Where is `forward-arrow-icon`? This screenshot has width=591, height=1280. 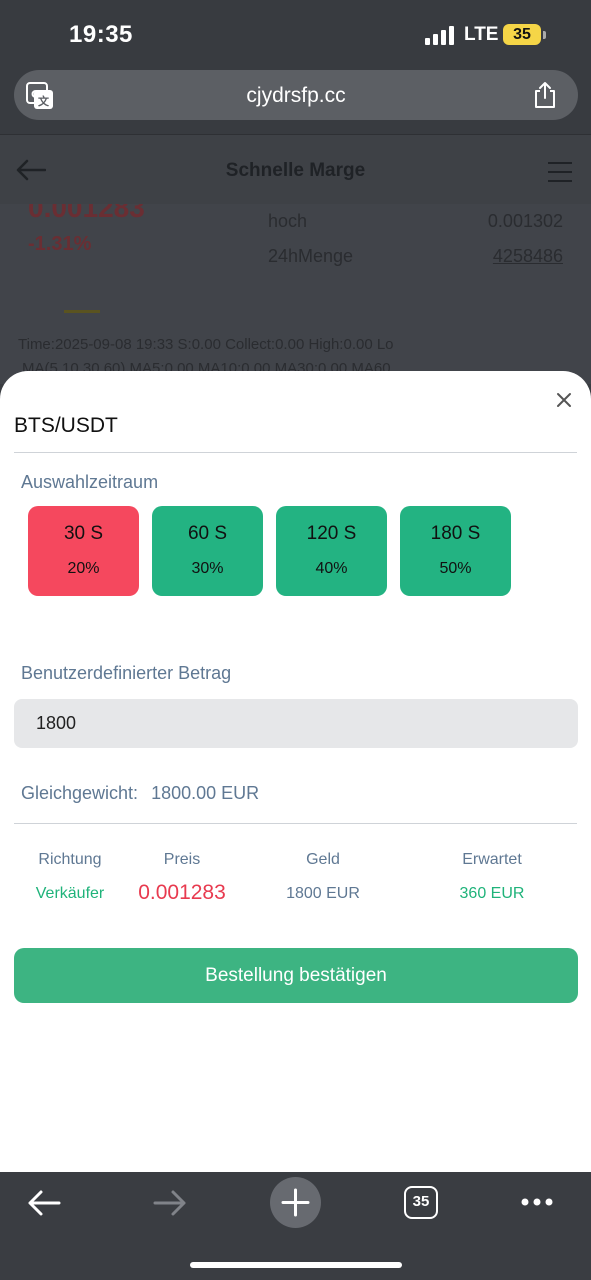 forward-arrow-icon is located at coordinates (170, 1203).